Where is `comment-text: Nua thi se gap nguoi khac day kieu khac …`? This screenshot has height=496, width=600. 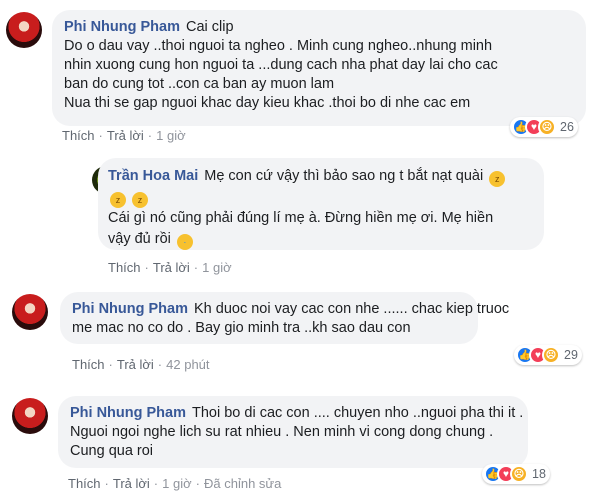 comment-text: Nua thi se gap nguoi khac day kieu khac … is located at coordinates (267, 103).